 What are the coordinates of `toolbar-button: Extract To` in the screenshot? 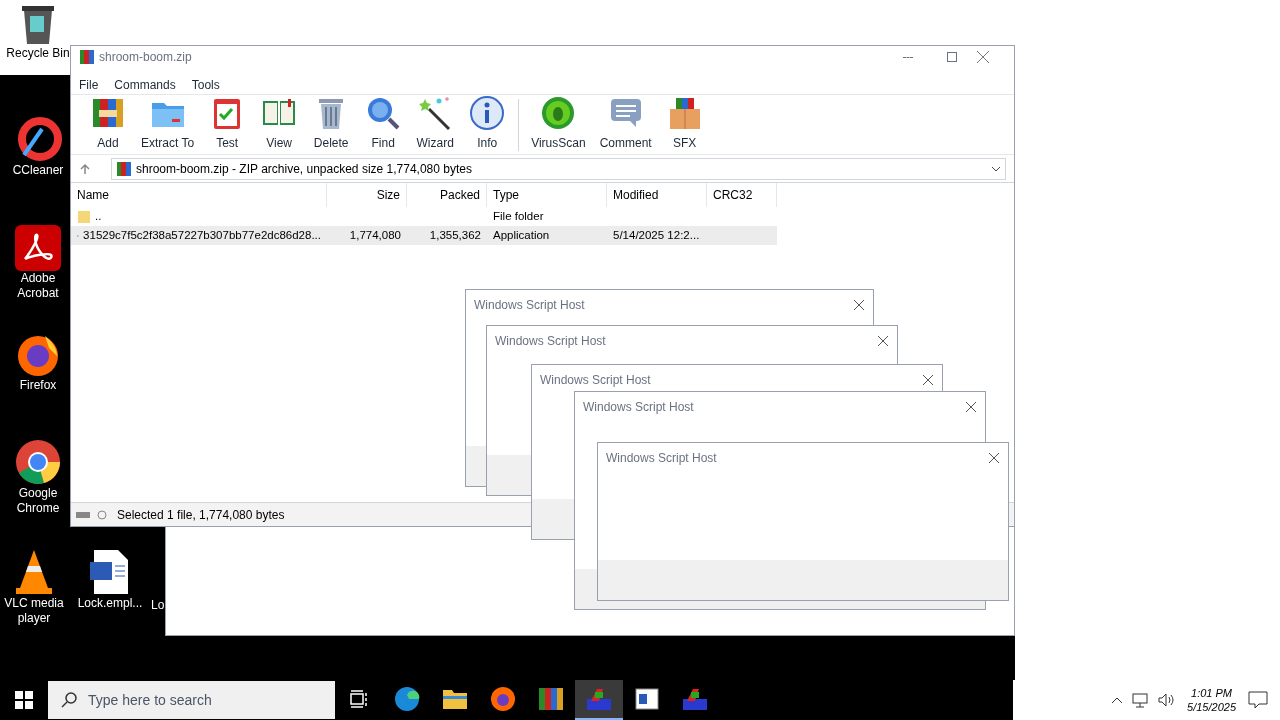 It's located at (168, 124).